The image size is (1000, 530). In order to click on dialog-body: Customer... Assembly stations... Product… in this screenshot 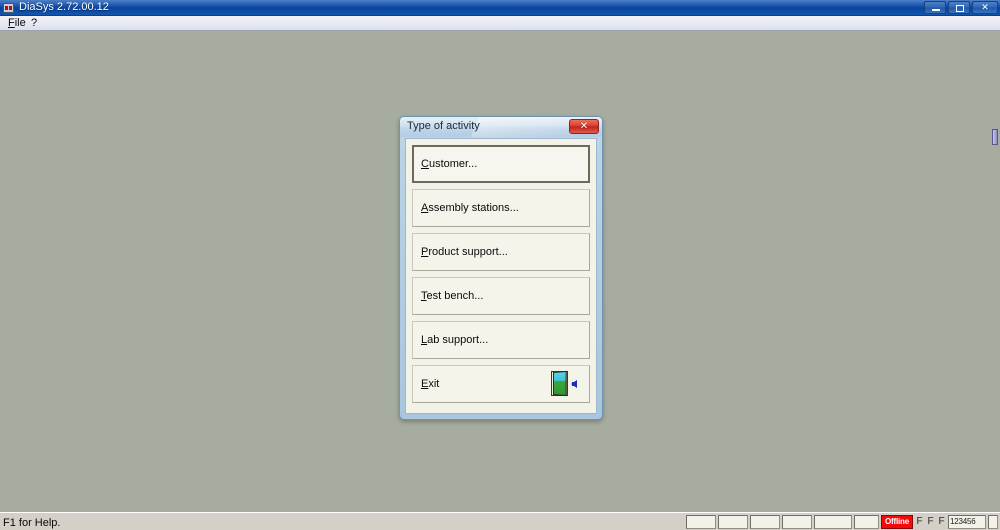, I will do `click(501, 276)`.